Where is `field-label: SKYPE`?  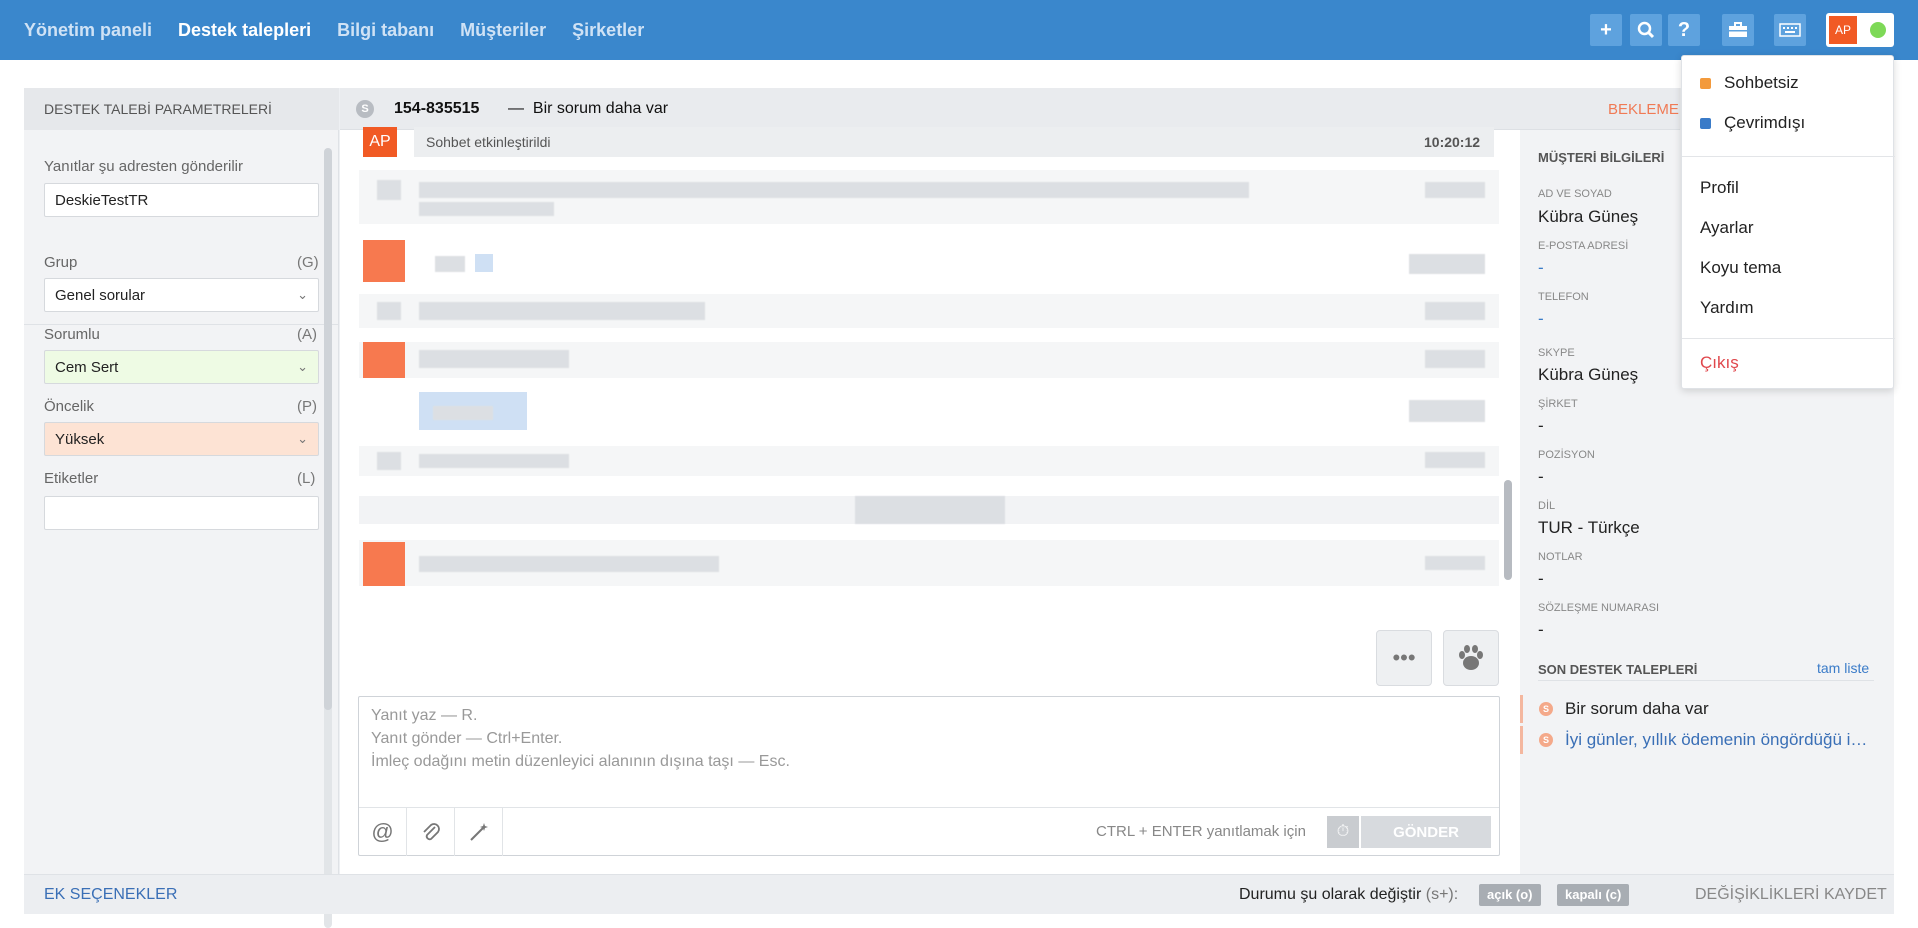 field-label: SKYPE is located at coordinates (1556, 353).